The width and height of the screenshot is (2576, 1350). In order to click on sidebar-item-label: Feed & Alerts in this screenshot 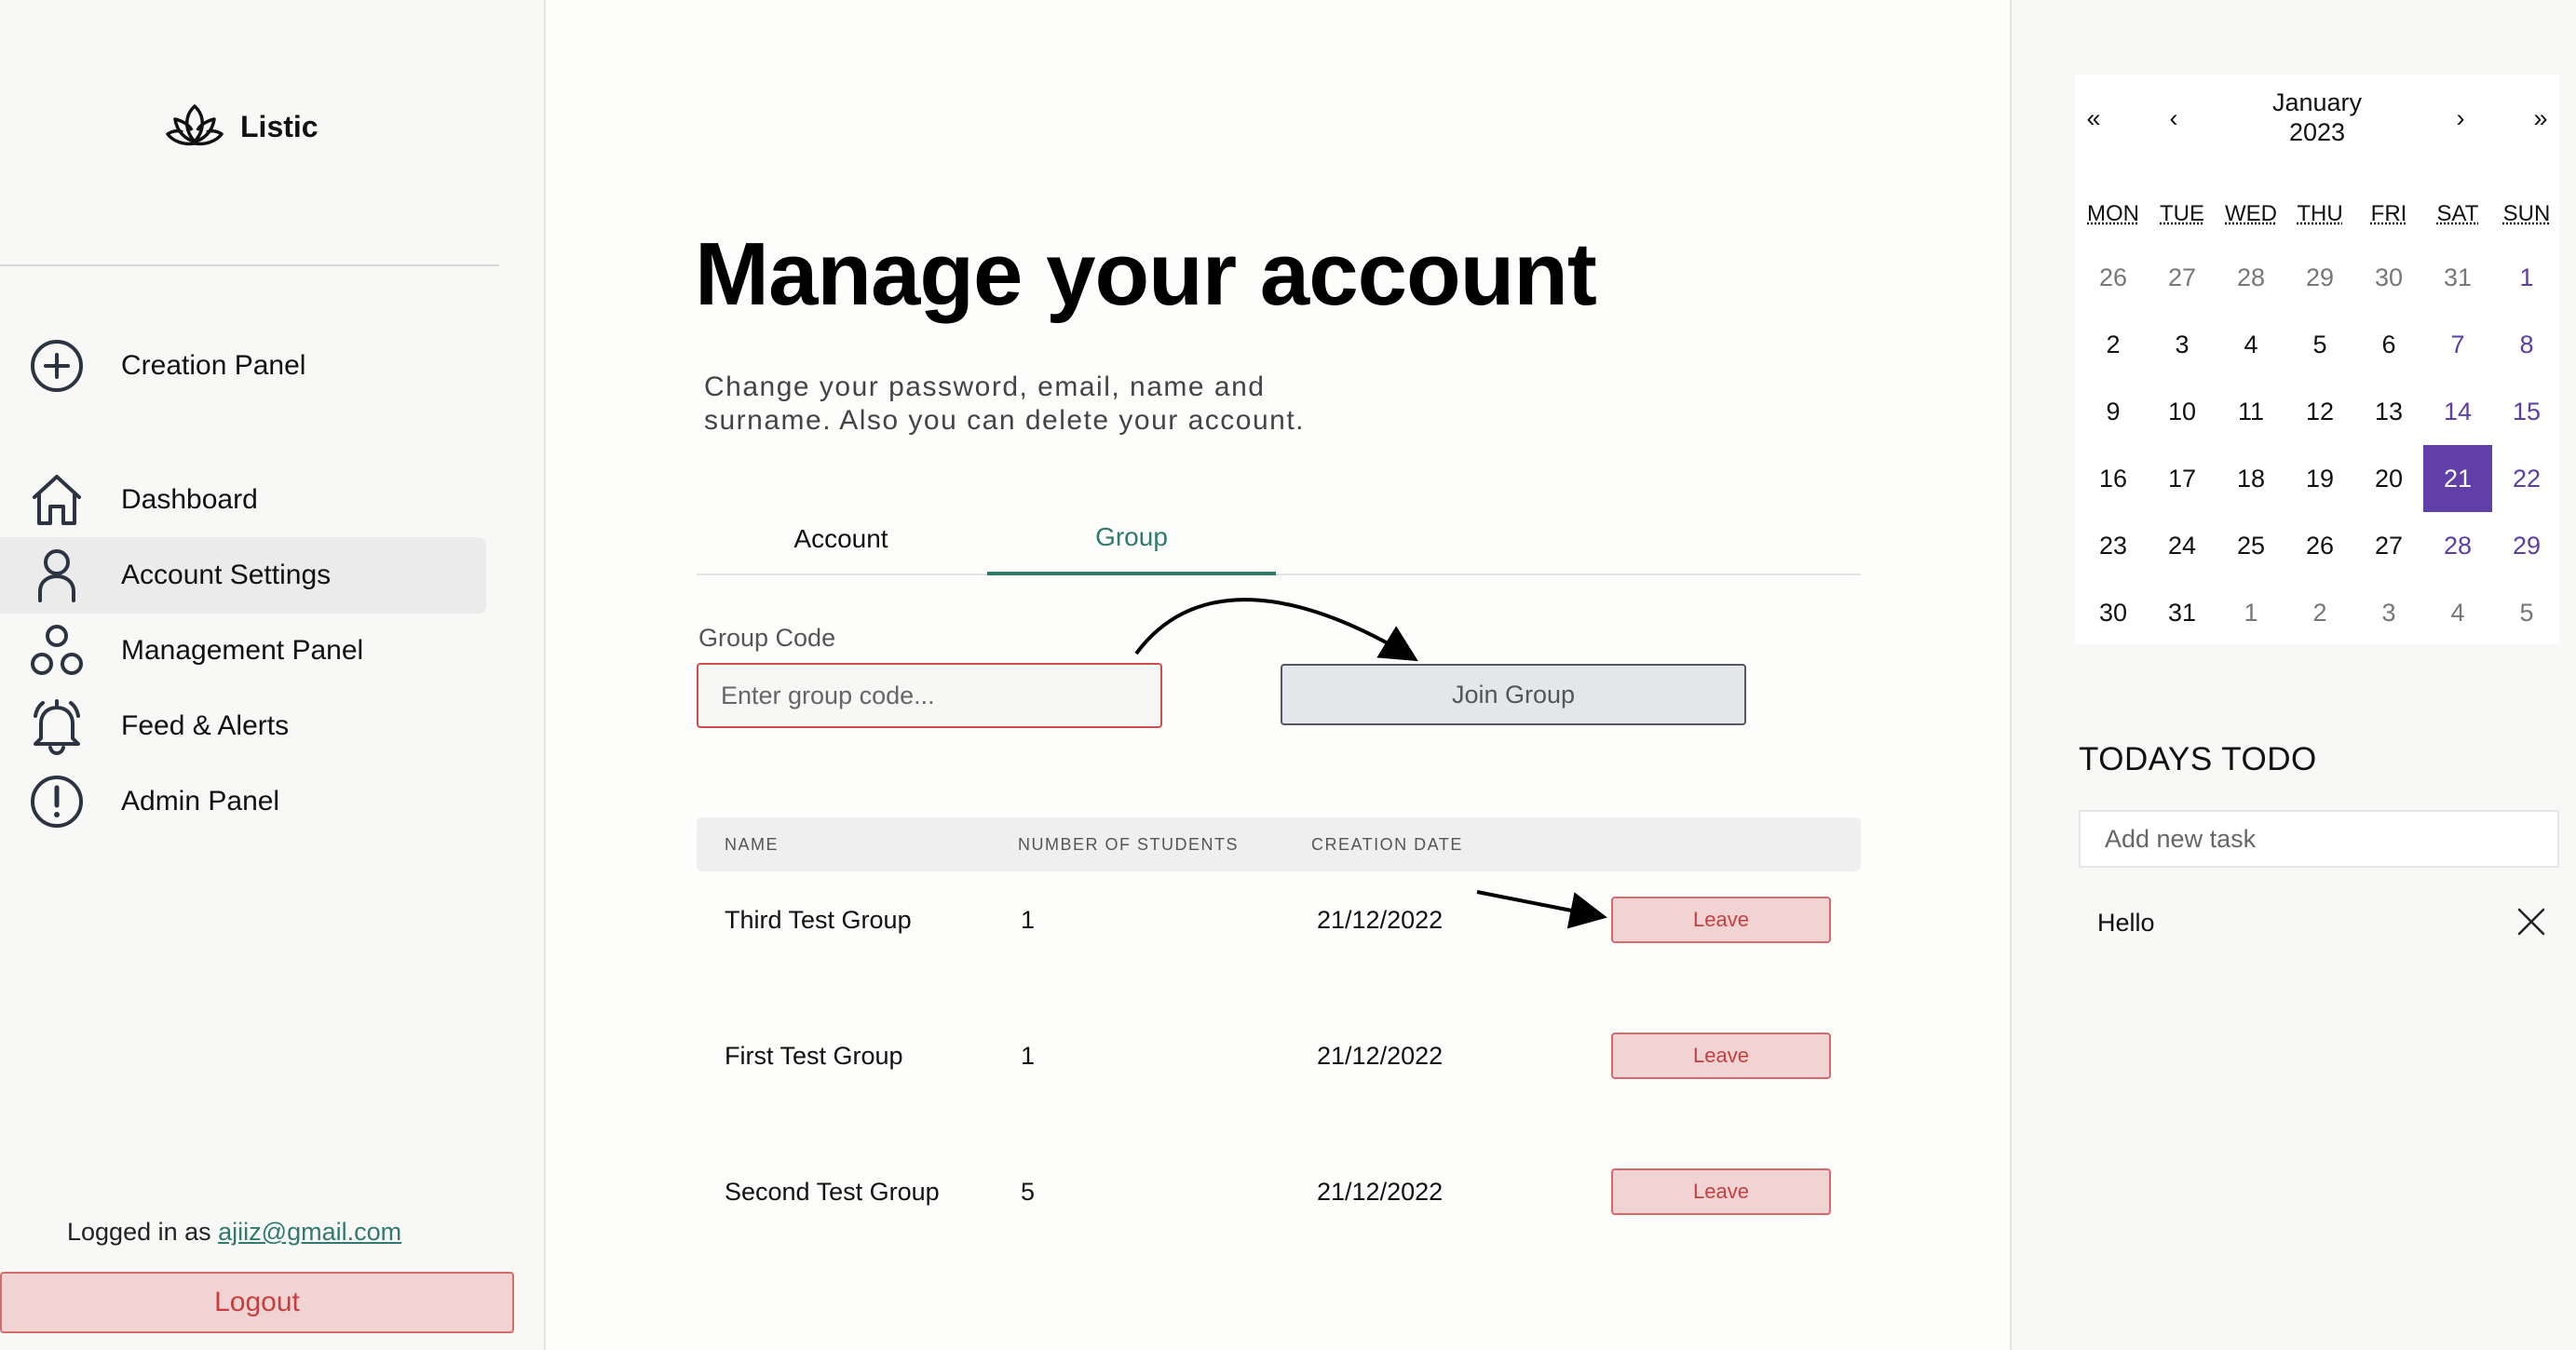, I will do `click(205, 725)`.